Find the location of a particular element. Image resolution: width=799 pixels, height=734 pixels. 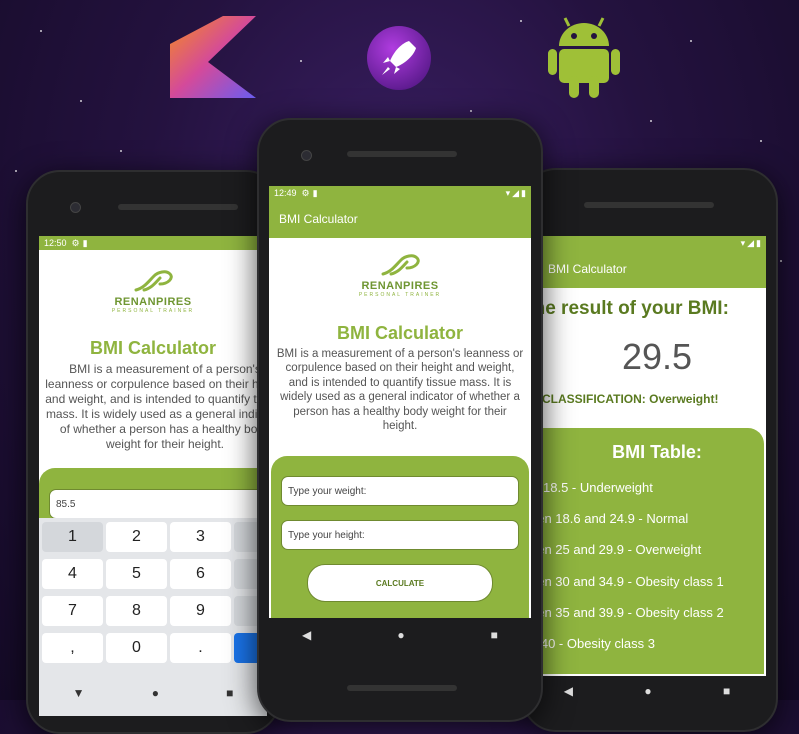

key-0: 0 is located at coordinates (136, 648).